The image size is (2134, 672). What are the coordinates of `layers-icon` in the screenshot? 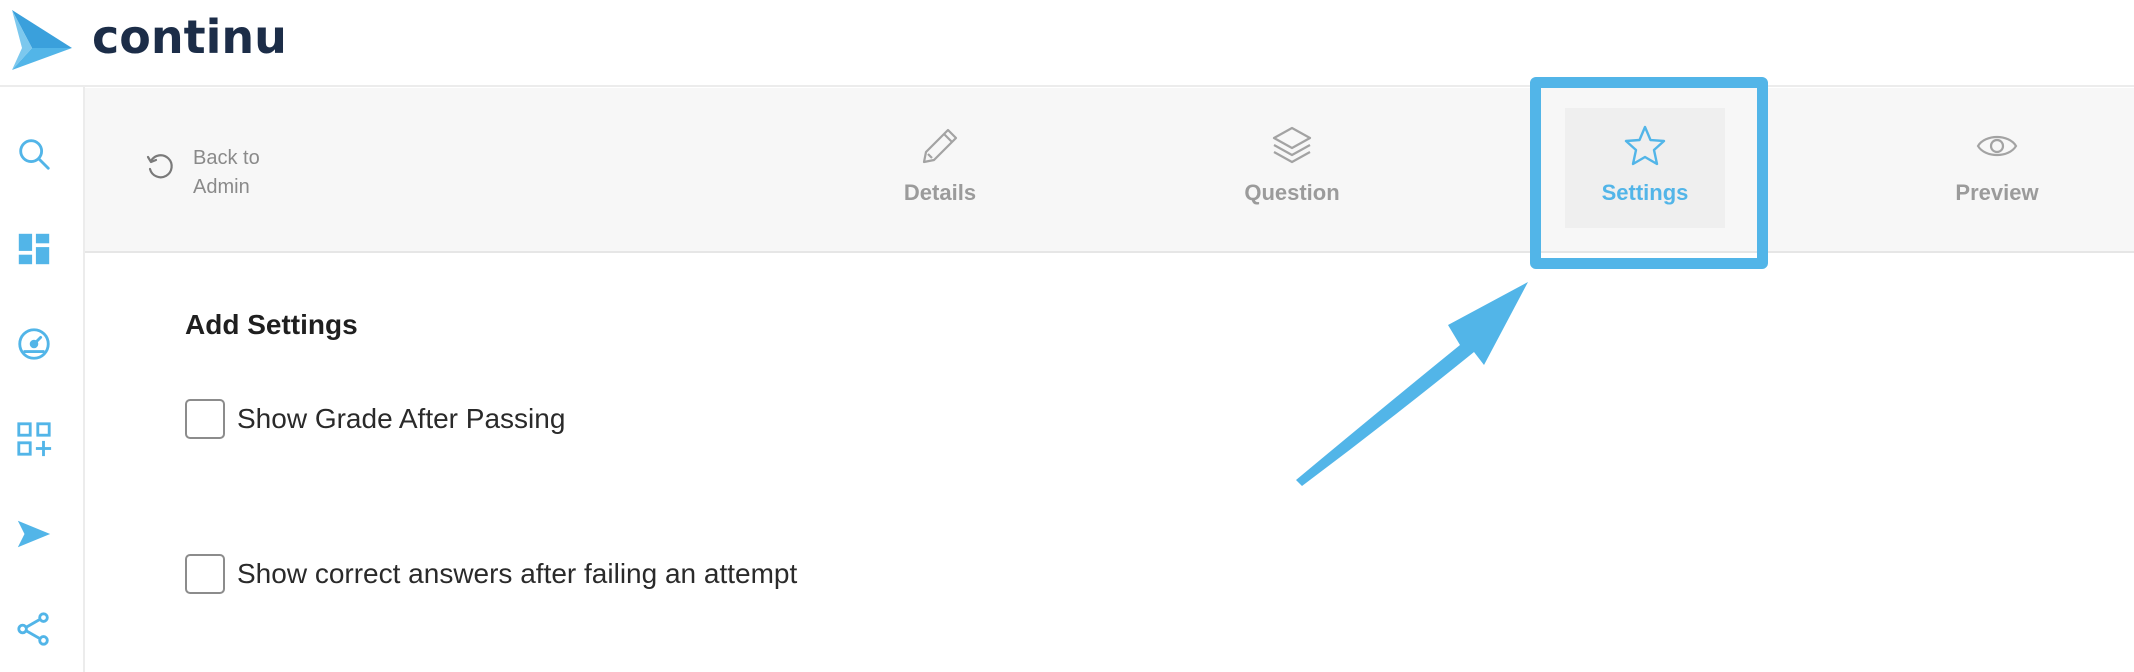 It's located at (1292, 145).